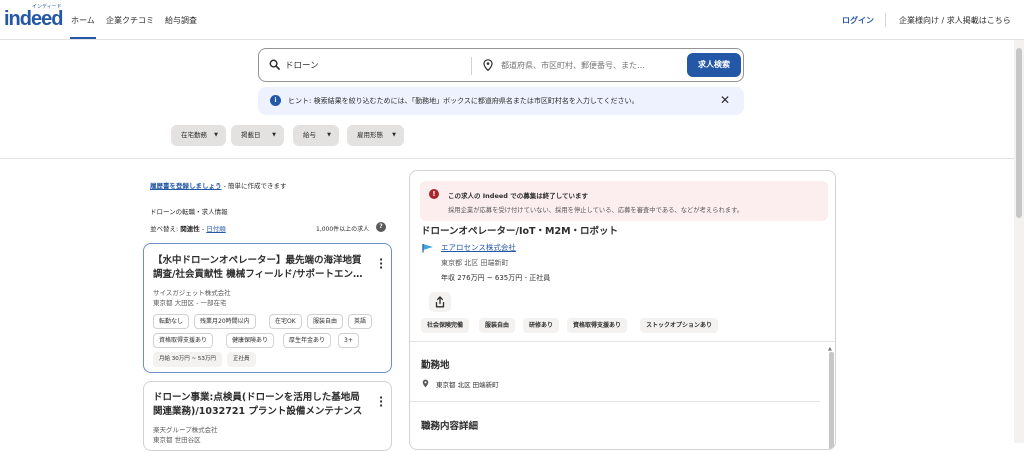 Image resolution: width=1024 pixels, height=451 pixels. I want to click on job-detail-heading: 職務内容詳細, so click(450, 426).